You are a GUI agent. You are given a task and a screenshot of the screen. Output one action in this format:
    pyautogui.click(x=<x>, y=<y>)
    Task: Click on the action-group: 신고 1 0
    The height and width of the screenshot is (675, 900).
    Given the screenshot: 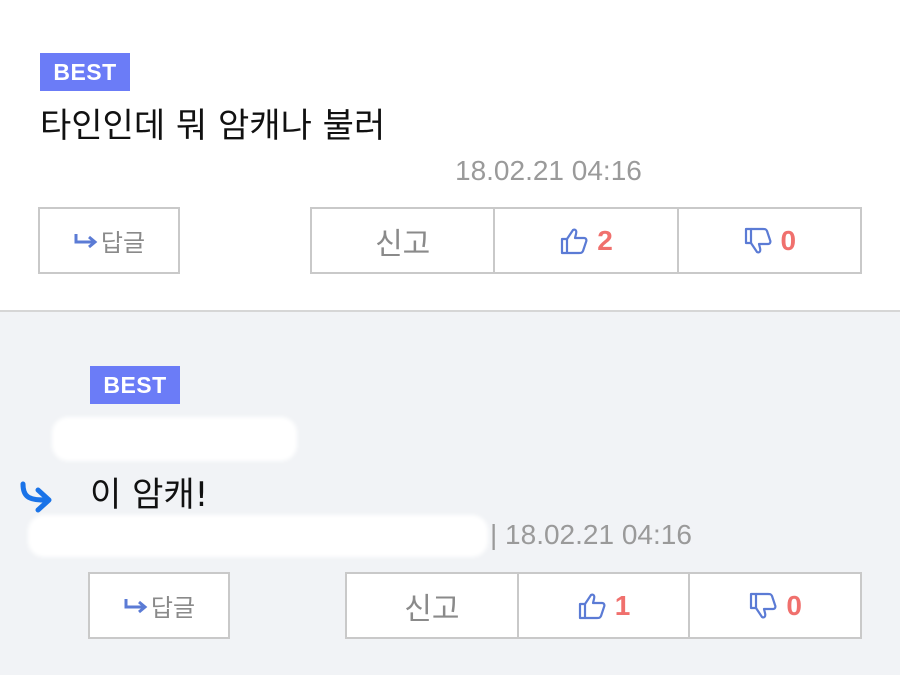 What is the action you would take?
    pyautogui.click(x=603, y=605)
    